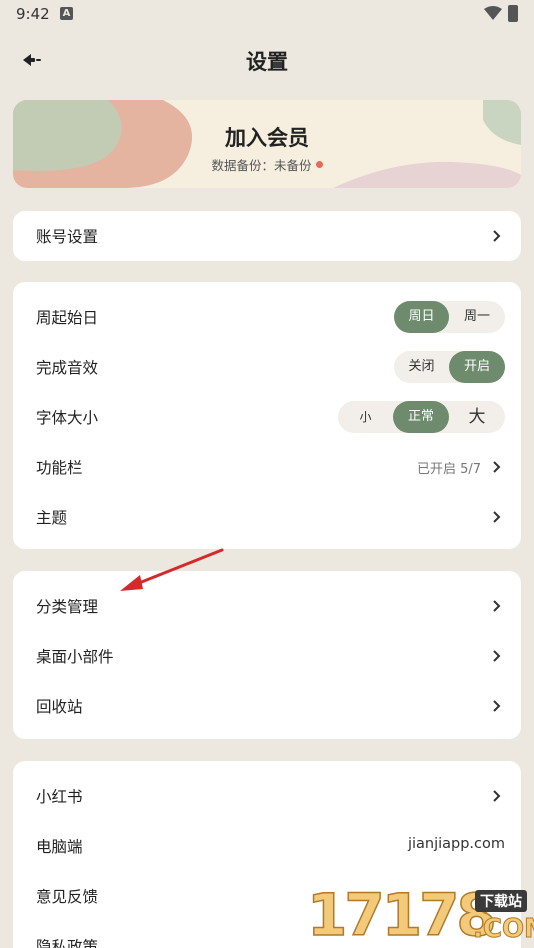 The image size is (534, 948). What do you see at coordinates (267, 367) in the screenshot?
I see `sound-row: 完成音效 关闭 开启` at bounding box center [267, 367].